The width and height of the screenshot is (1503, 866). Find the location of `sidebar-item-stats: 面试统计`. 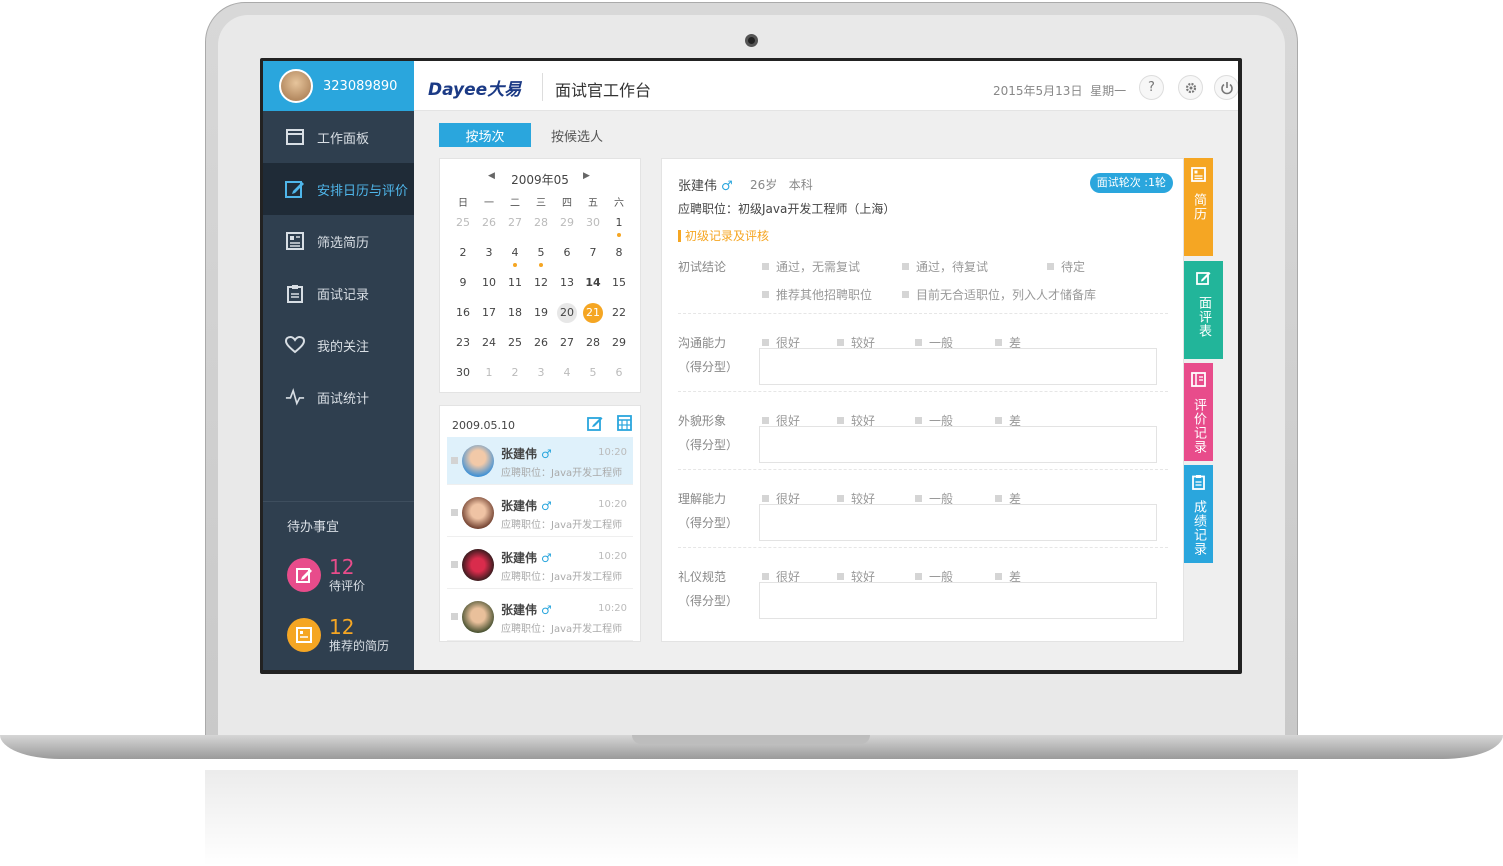

sidebar-item-stats: 面试统计 is located at coordinates (338, 397).